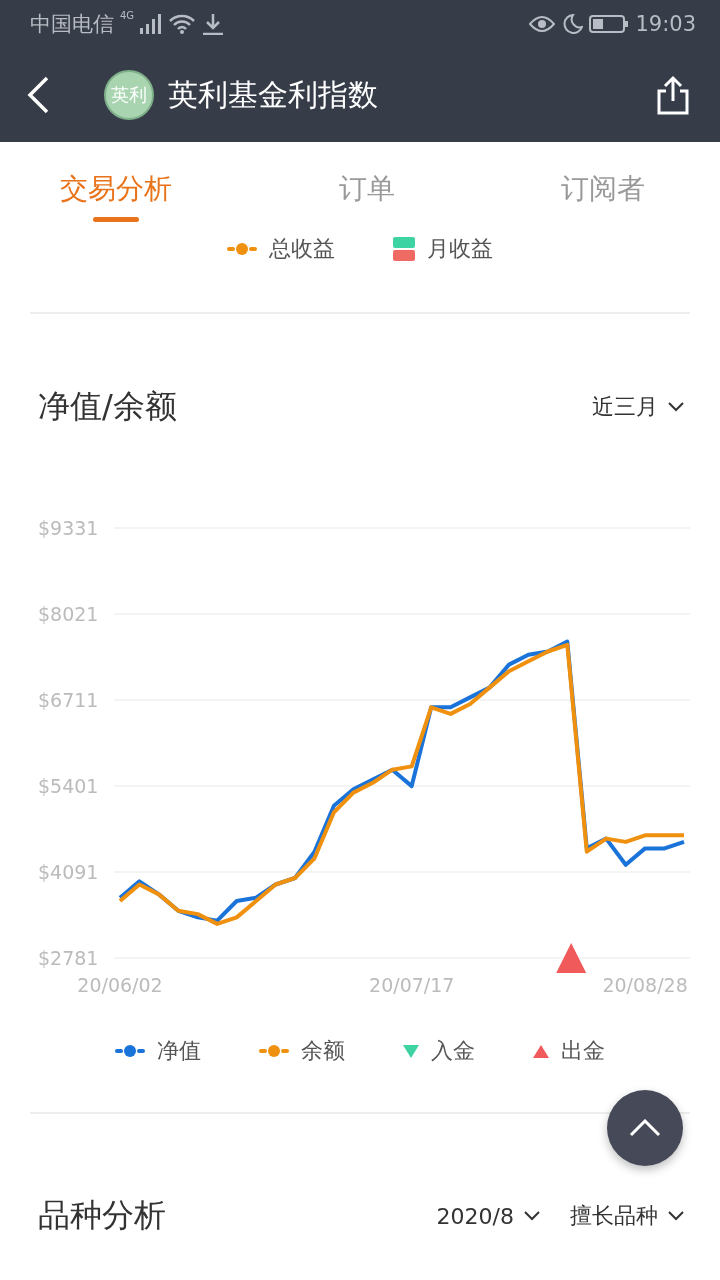 The width and height of the screenshot is (720, 1280). What do you see at coordinates (323, 1051) in the screenshot?
I see `legend-label: 余额` at bounding box center [323, 1051].